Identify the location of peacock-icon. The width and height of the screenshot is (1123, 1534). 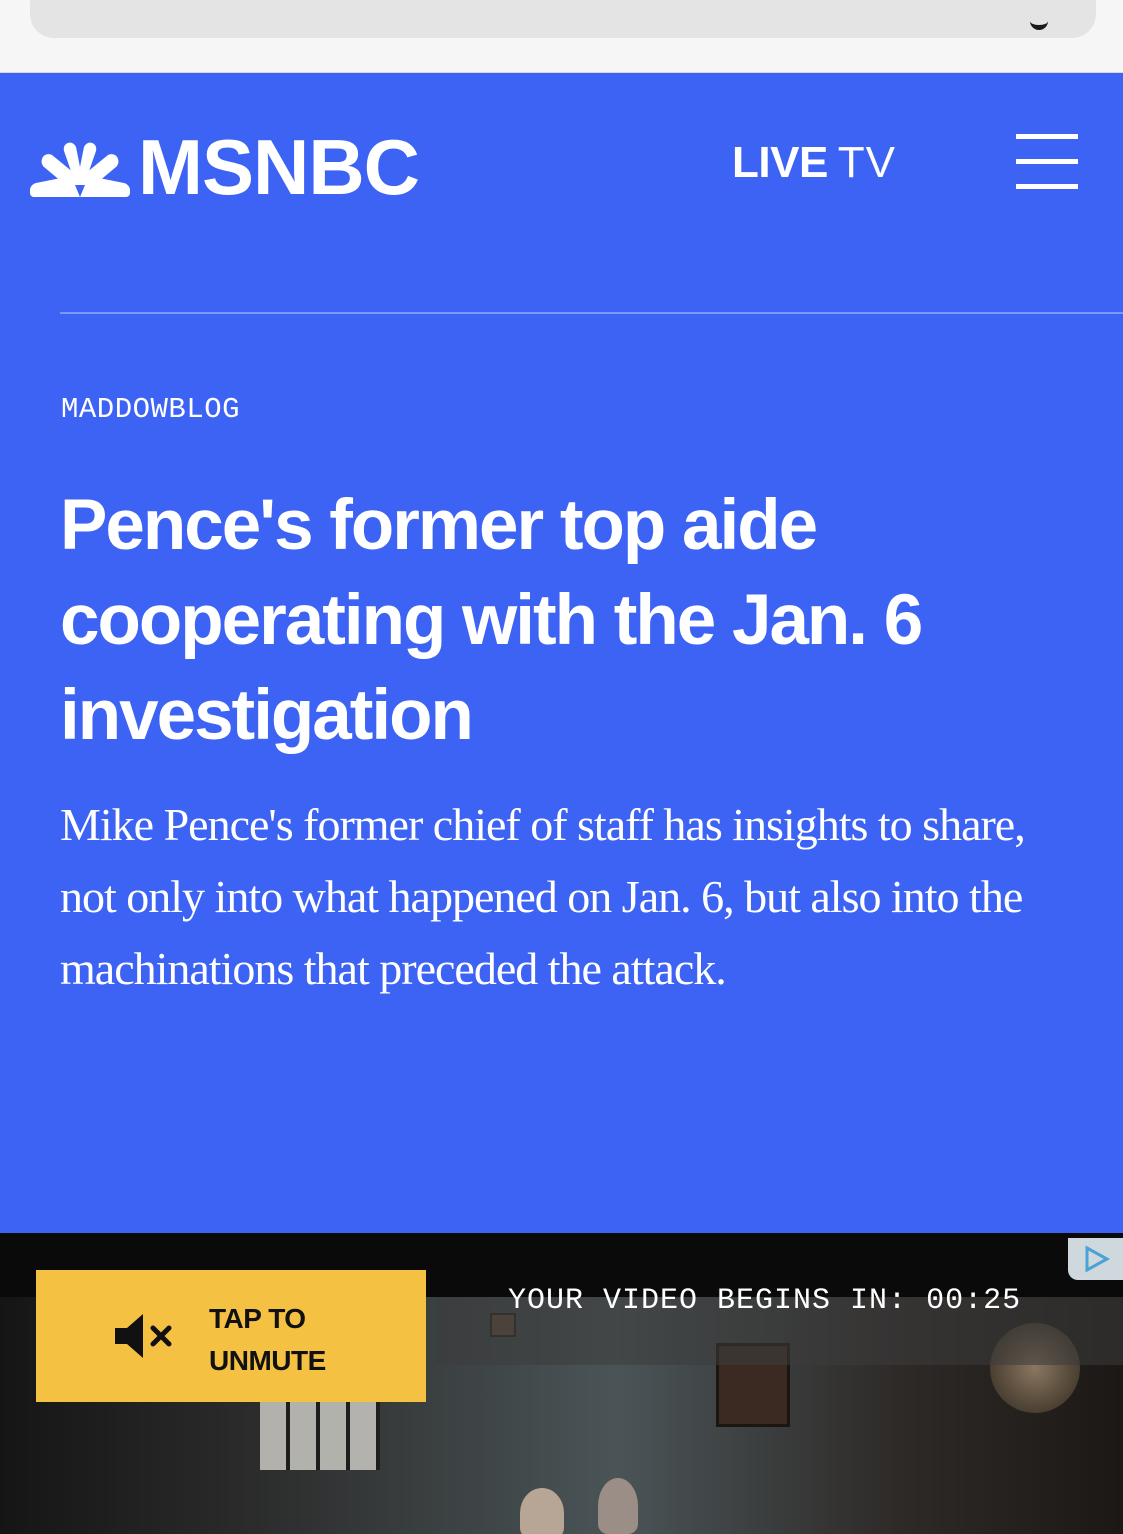
(80, 169).